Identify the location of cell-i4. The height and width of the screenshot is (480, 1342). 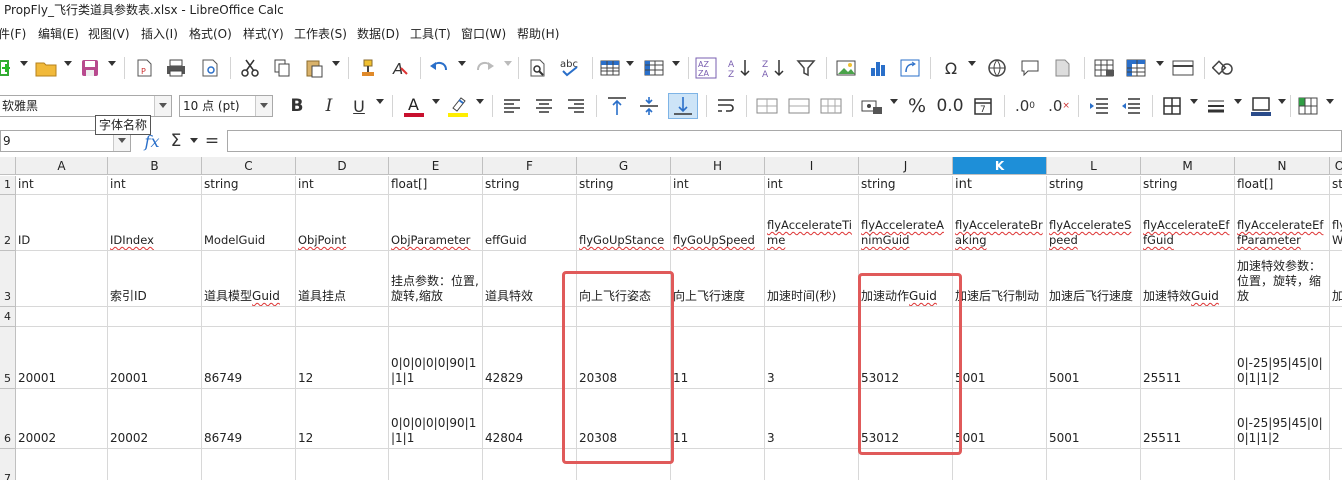
(812, 317).